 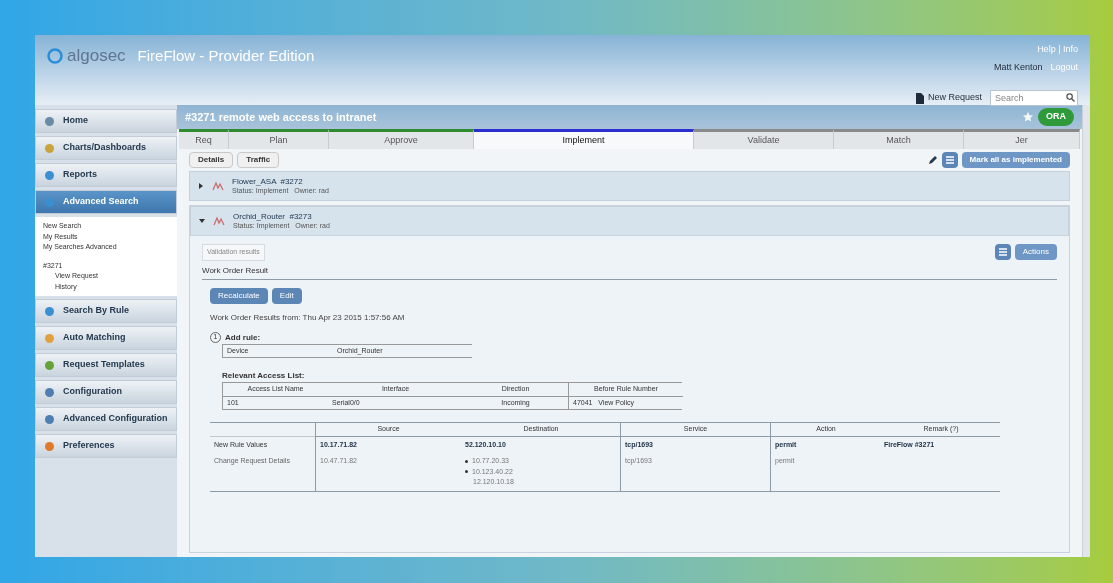 What do you see at coordinates (279, 139) in the screenshot?
I see `stage-tab: Plan` at bounding box center [279, 139].